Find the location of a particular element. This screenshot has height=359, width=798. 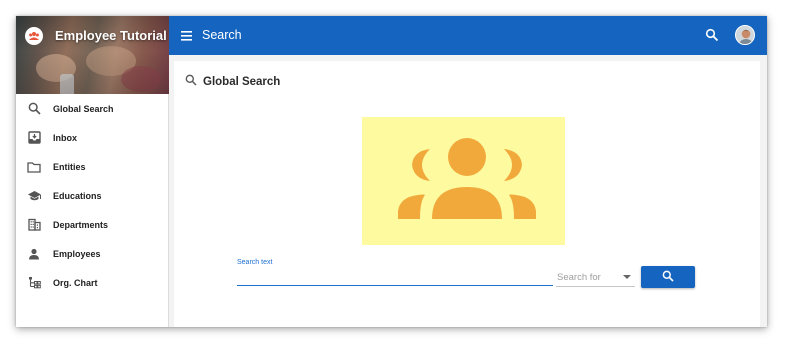

dropdown-arrow-icon is located at coordinates (627, 277).